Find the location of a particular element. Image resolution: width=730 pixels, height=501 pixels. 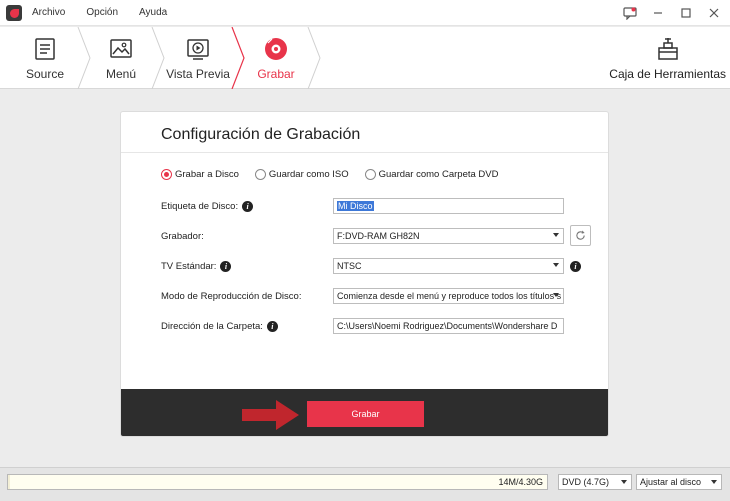

radio-checked-icon is located at coordinates (166, 174).